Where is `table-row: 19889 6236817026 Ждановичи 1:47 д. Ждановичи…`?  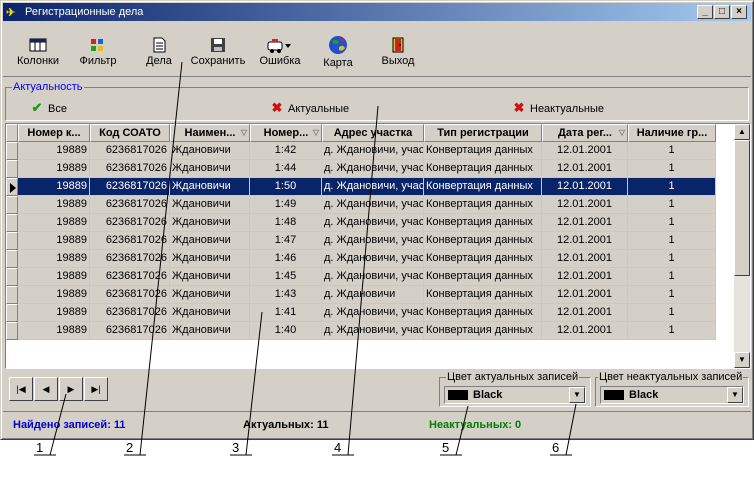 table-row: 19889 6236817026 Ждановичи 1:47 д. Ждановичи… is located at coordinates (361, 241).